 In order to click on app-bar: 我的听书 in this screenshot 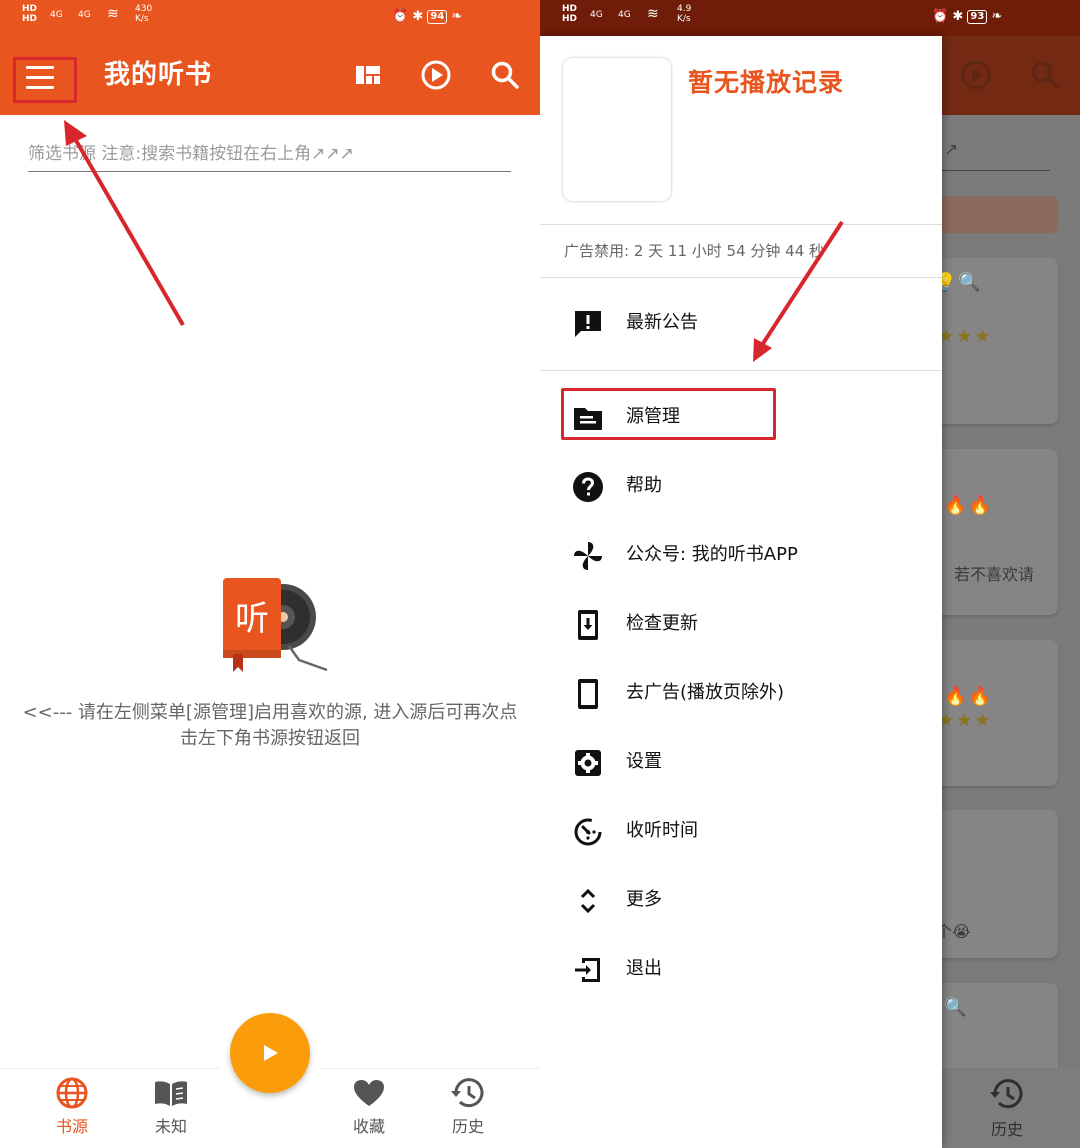, I will do `click(270, 75)`.